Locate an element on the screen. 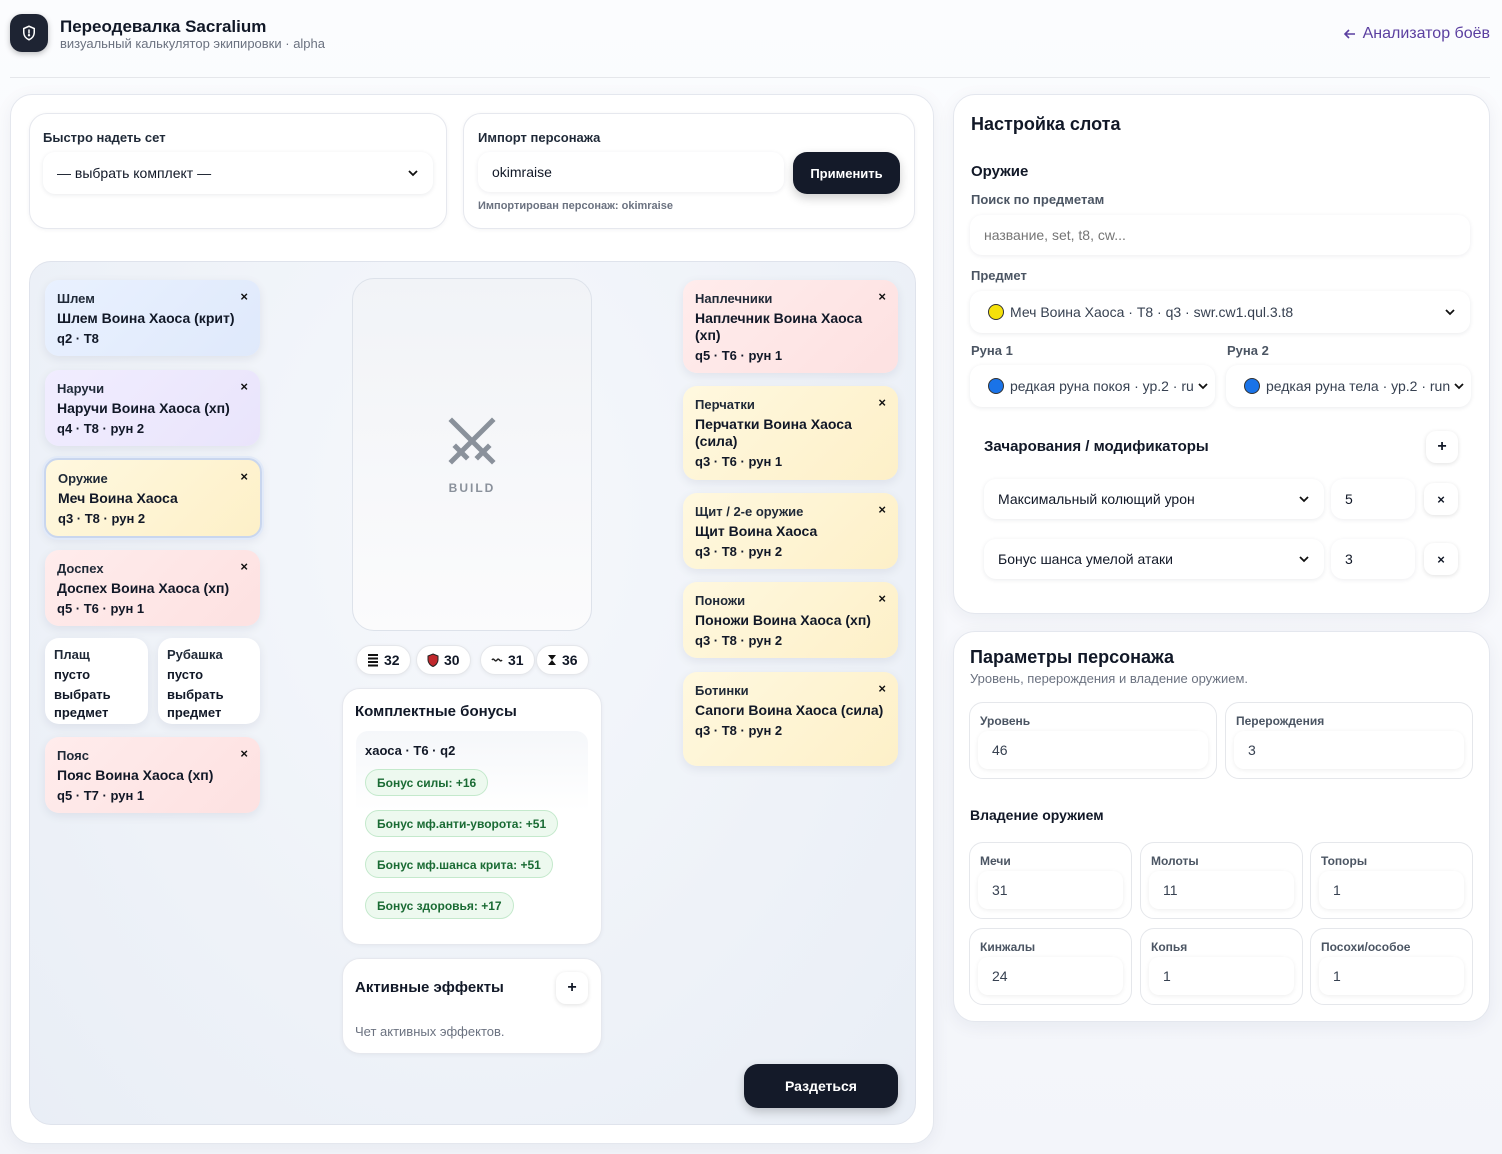 The height and width of the screenshot is (1154, 1502). mastery-title: Владение оружием is located at coordinates (1037, 815).